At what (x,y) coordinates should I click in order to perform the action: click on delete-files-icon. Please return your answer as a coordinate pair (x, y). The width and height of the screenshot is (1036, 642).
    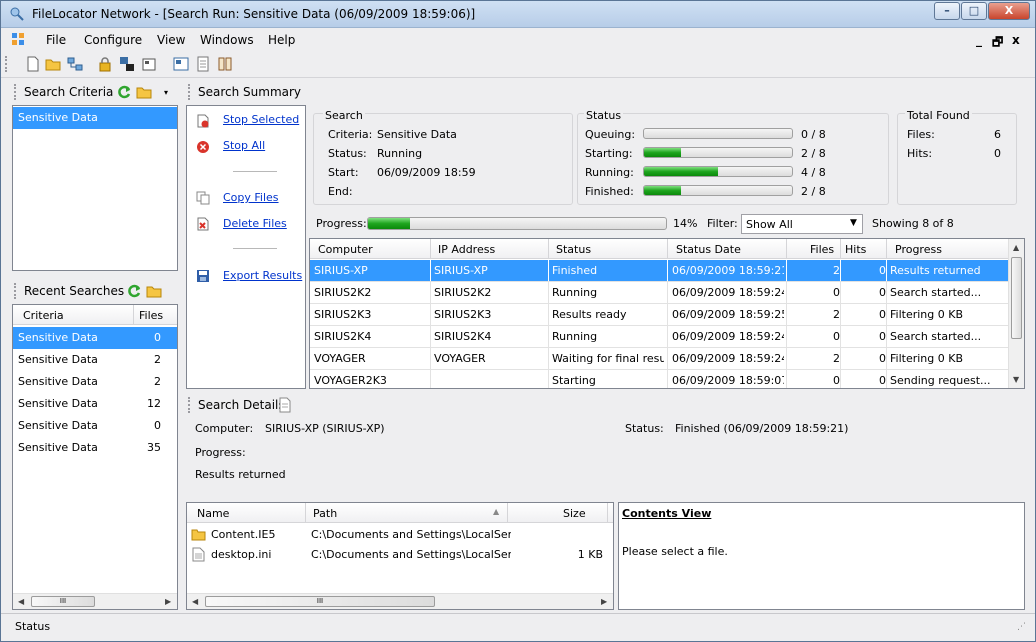
    Looking at the image, I should click on (203, 224).